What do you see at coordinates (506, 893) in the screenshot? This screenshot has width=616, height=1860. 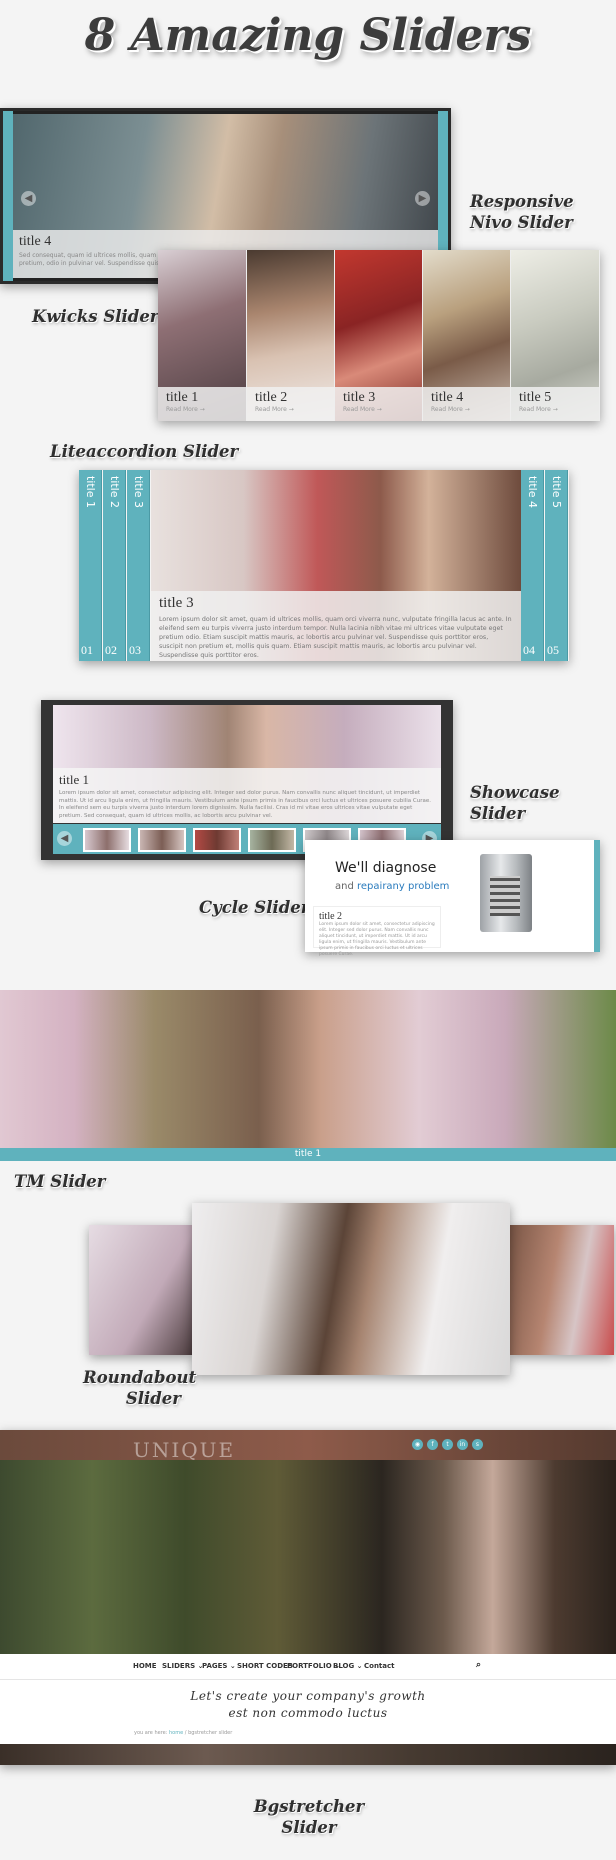 I see `computer-case-image` at bounding box center [506, 893].